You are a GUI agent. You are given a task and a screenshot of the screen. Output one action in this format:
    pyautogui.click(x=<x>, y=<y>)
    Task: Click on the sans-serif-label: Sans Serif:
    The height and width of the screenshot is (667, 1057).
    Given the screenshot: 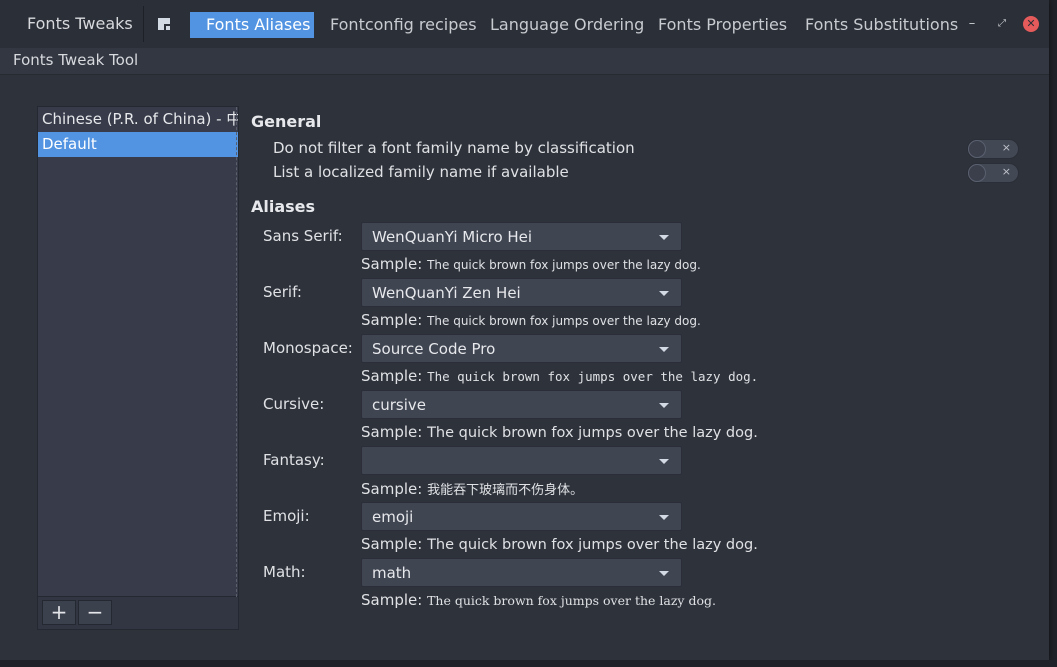 What is the action you would take?
    pyautogui.click(x=303, y=236)
    